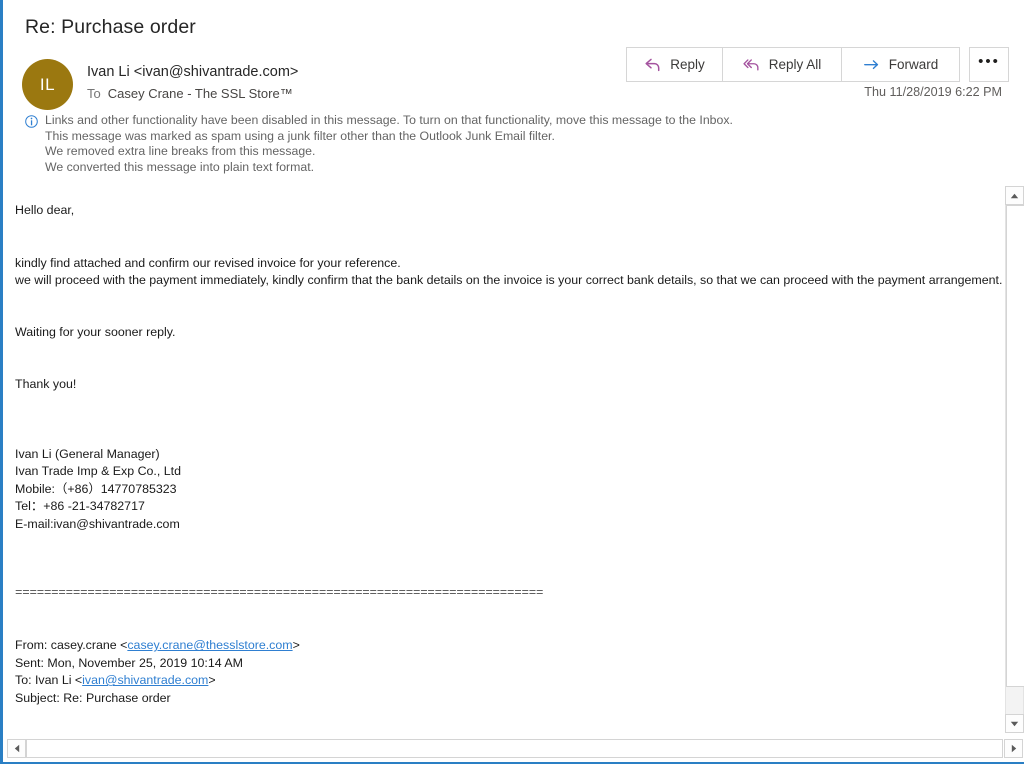 The image size is (1024, 764). Describe the element at coordinates (193, 72) in the screenshot. I see `sender-name: Ivan Li <ivan@shivantrade.com>` at that location.